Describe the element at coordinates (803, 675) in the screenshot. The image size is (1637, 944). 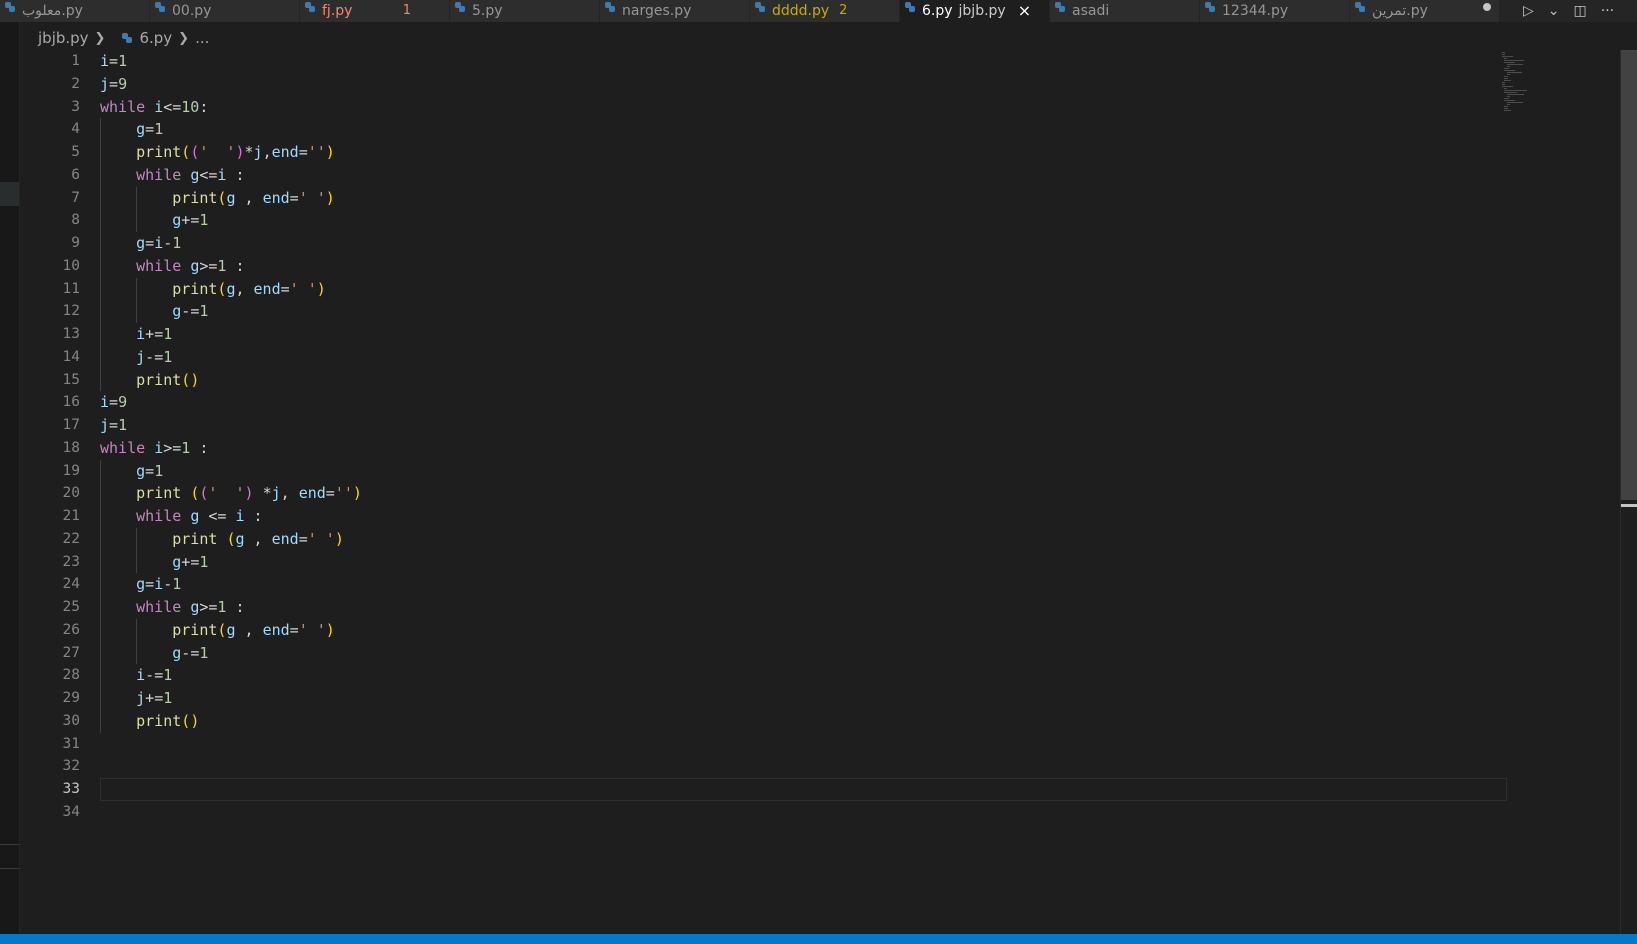
I see `code-line: i-=1` at that location.